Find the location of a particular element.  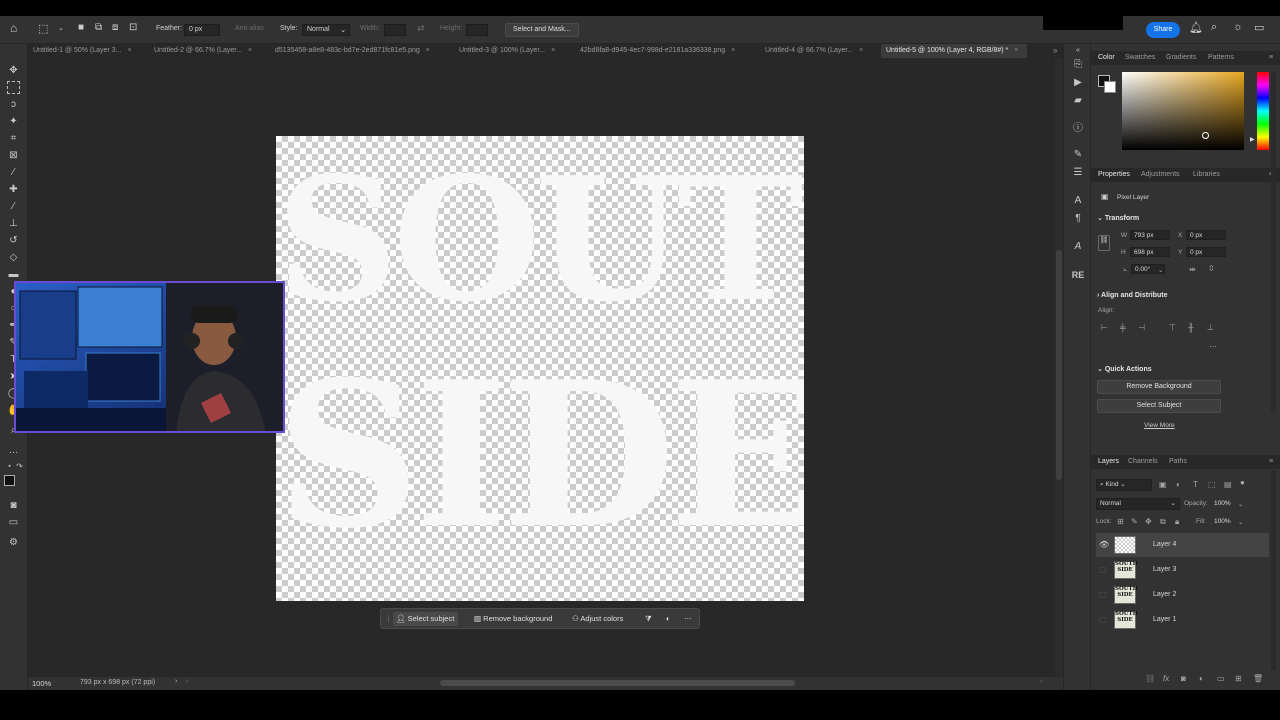

quick-actions-title: ⌄ Quick Actions is located at coordinates (1124, 369).